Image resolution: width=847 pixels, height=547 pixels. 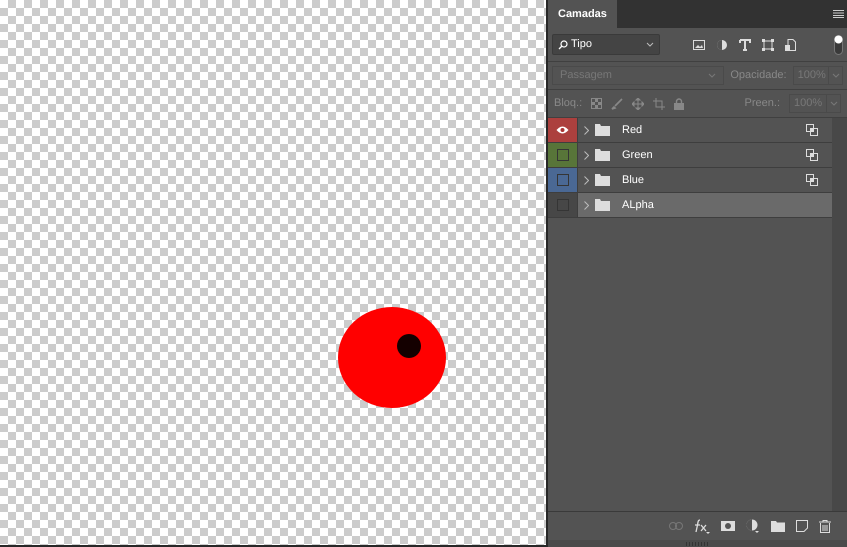 What do you see at coordinates (582, 14) in the screenshot?
I see `panel-tab: Camadas` at bounding box center [582, 14].